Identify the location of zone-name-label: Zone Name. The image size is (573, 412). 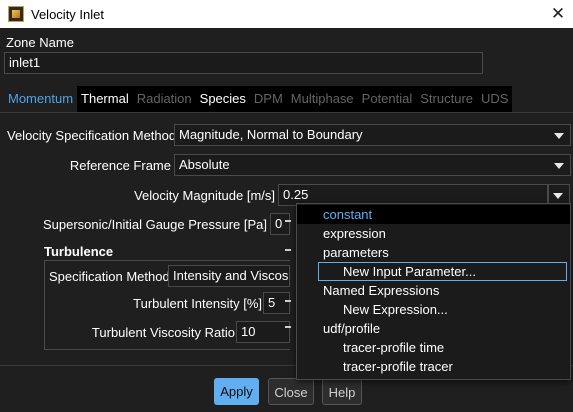
(40, 42).